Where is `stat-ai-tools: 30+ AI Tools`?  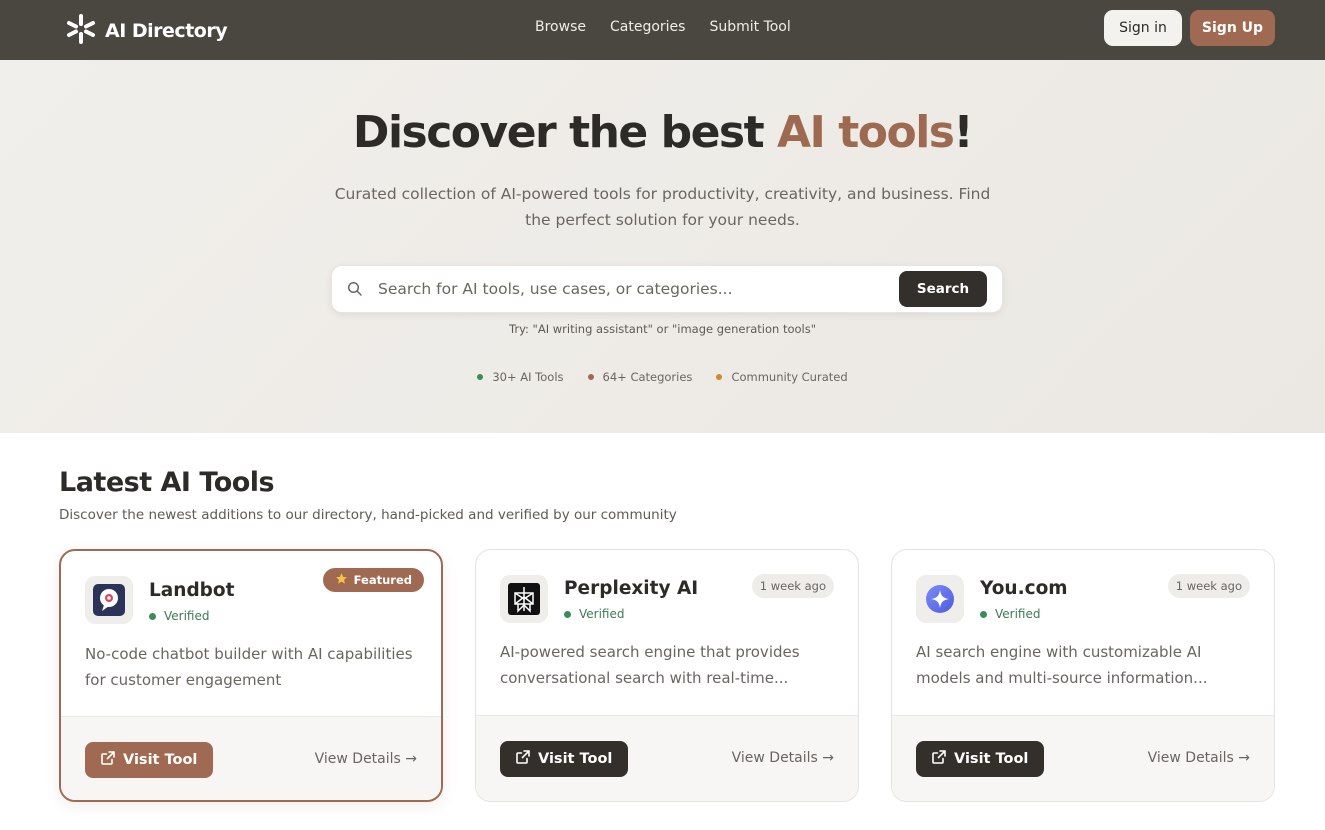 stat-ai-tools: 30+ AI Tools is located at coordinates (520, 377).